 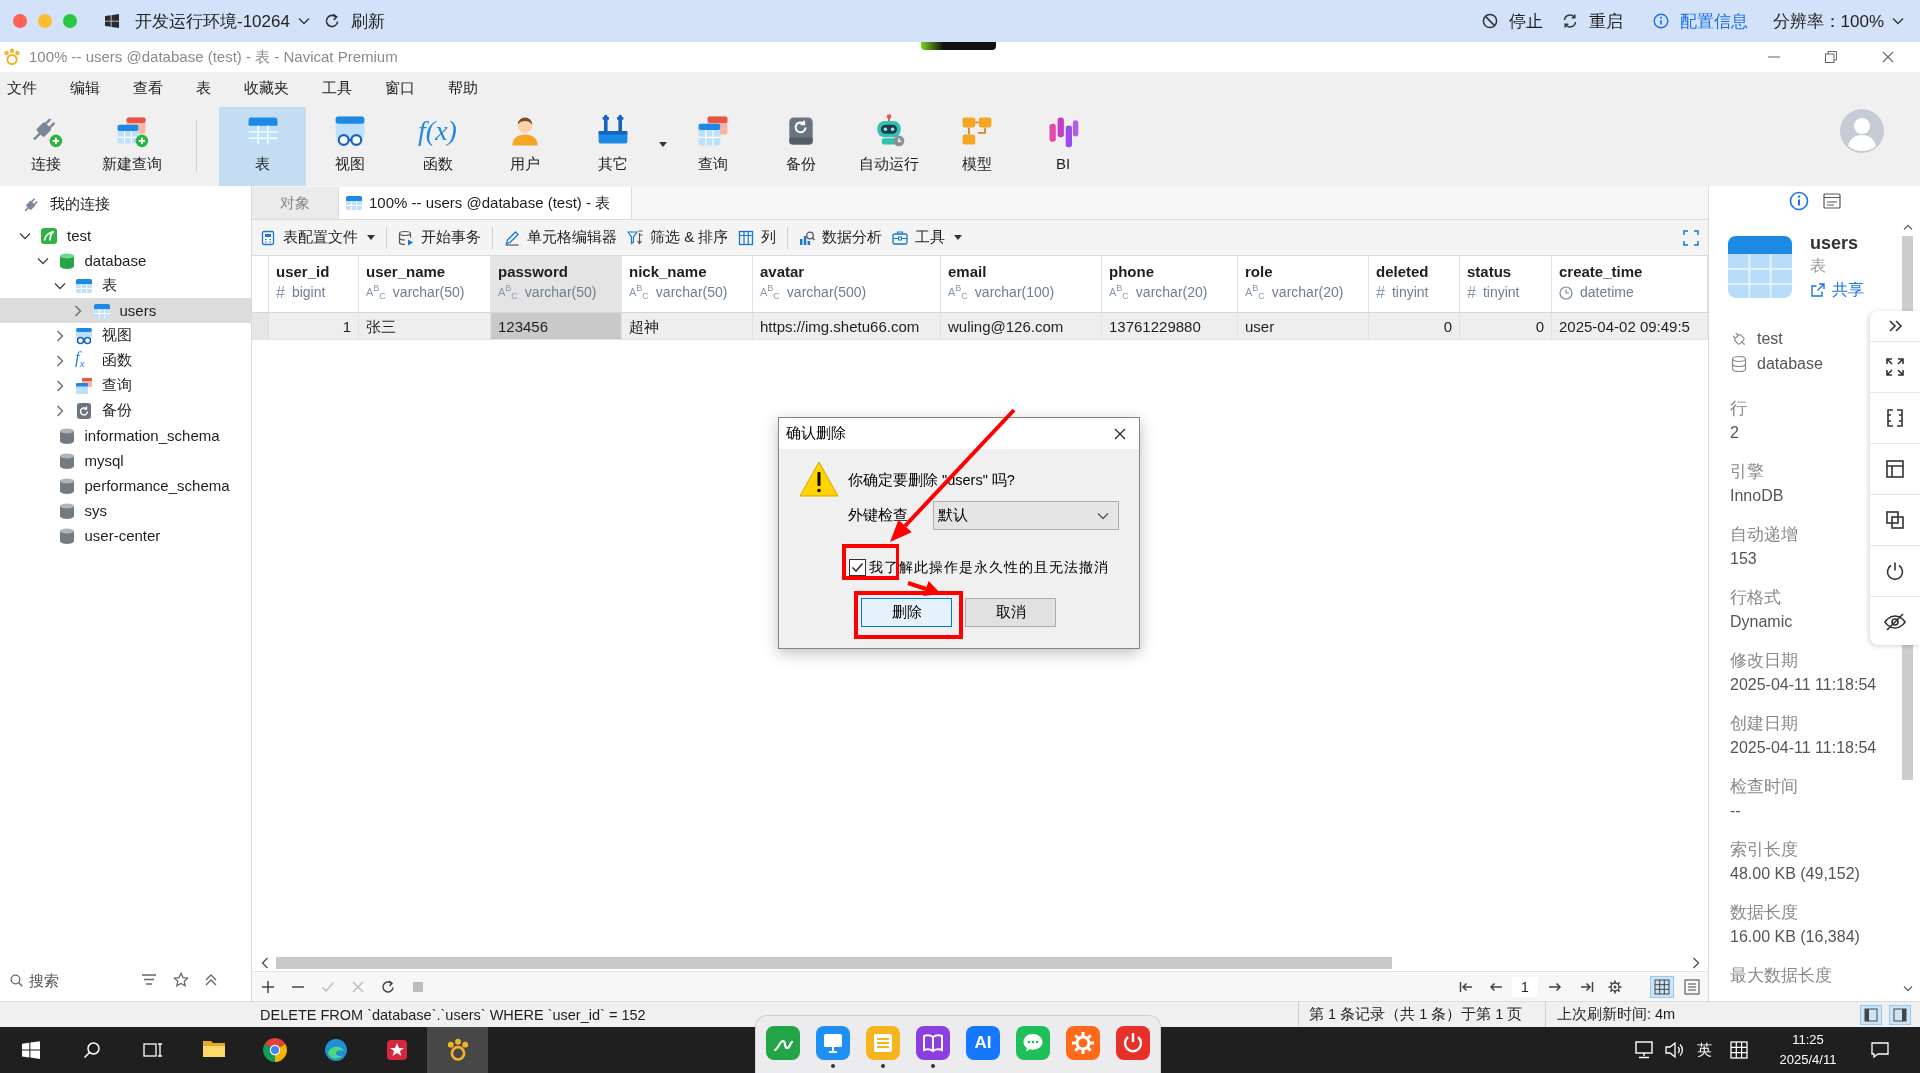 What do you see at coordinates (125, 235) in the screenshot?
I see `tree-item: test` at bounding box center [125, 235].